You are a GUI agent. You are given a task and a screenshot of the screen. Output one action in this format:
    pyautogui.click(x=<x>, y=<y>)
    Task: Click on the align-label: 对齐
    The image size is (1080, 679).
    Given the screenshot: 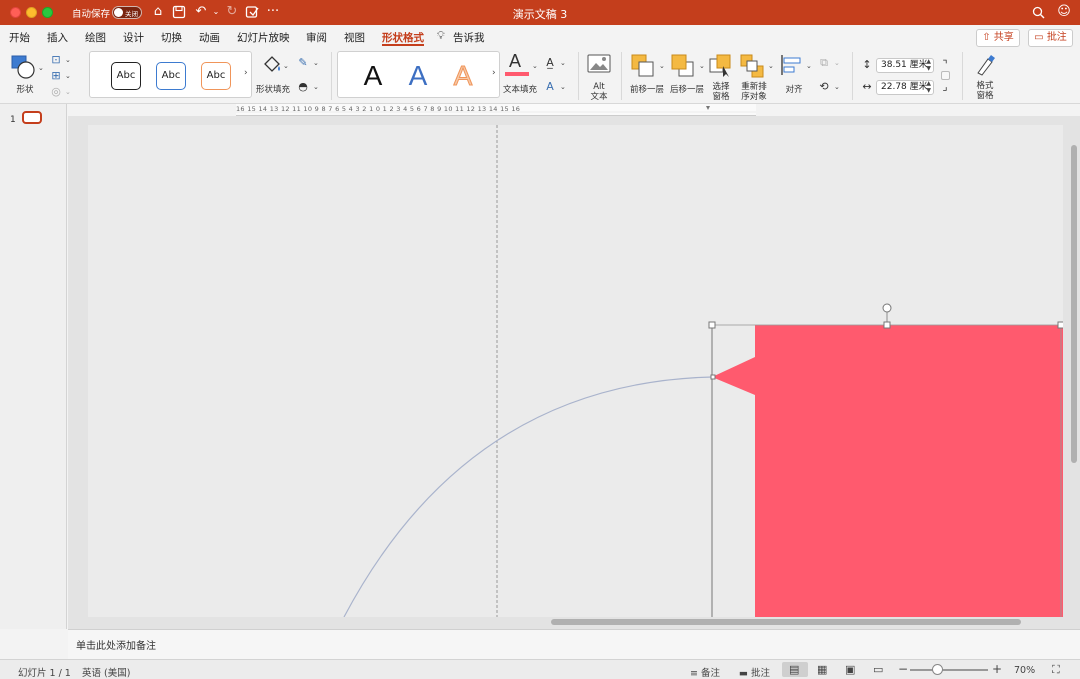 What is the action you would take?
    pyautogui.click(x=794, y=90)
    